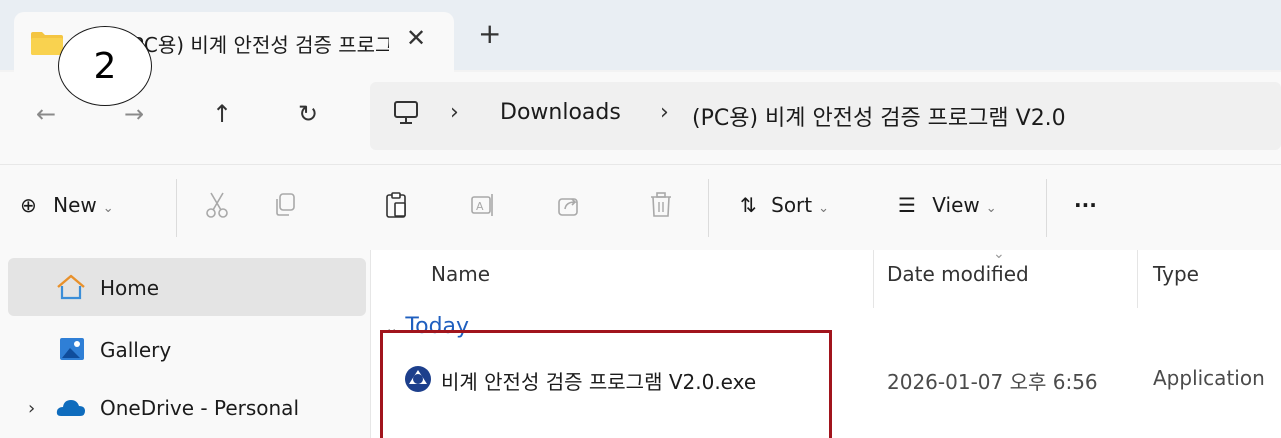 The height and width of the screenshot is (438, 1281). I want to click on rename-icon: A, so click(483, 205).